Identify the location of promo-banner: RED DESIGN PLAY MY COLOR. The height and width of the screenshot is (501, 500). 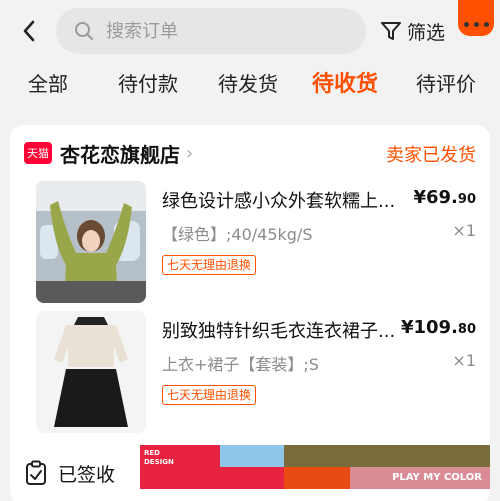
(315, 467).